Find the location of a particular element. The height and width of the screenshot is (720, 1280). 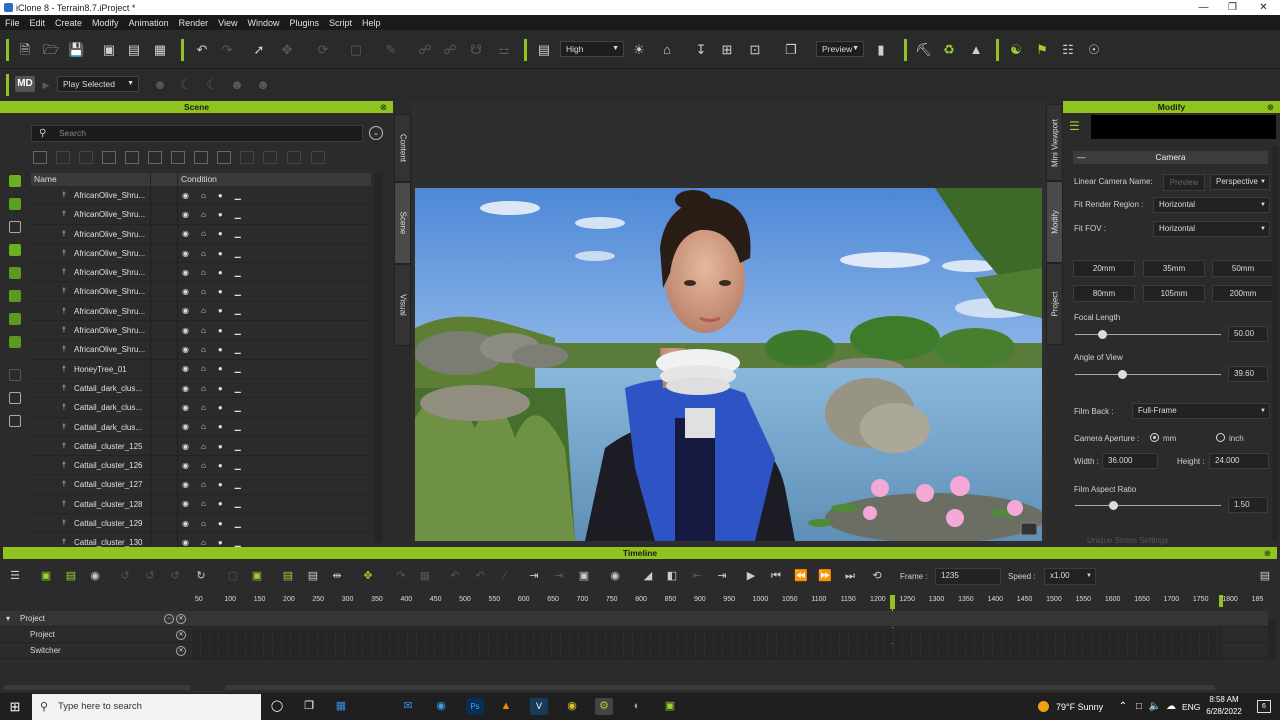

scene-tool-visible is located at coordinates (178, 157).